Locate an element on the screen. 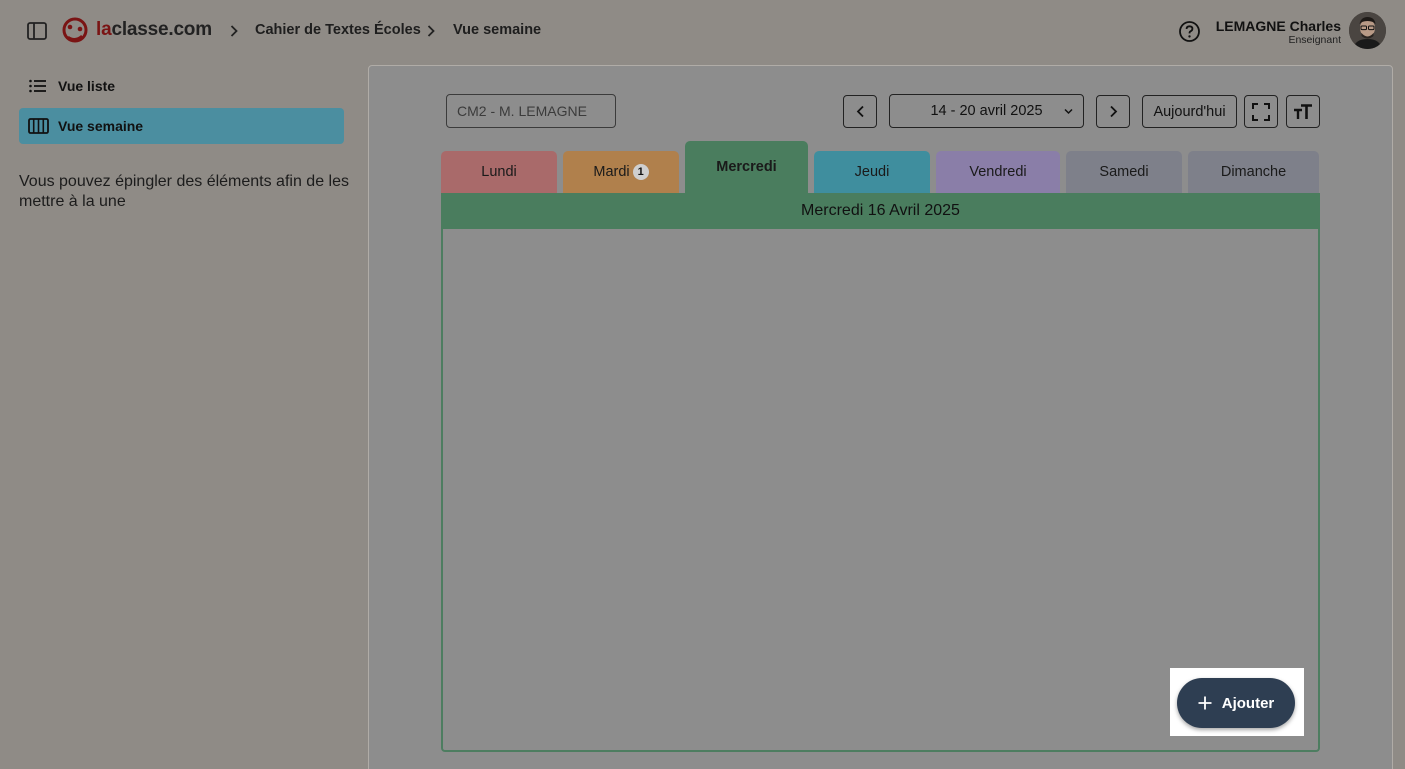 The width and height of the screenshot is (1405, 769). text-size-icon is located at coordinates (1303, 111).